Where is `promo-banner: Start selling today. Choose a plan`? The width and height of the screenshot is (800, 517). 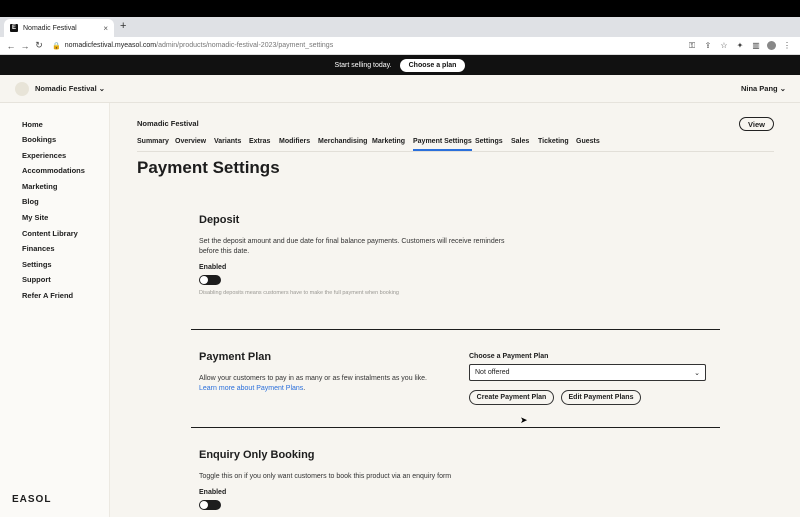 promo-banner: Start selling today. Choose a plan is located at coordinates (400, 65).